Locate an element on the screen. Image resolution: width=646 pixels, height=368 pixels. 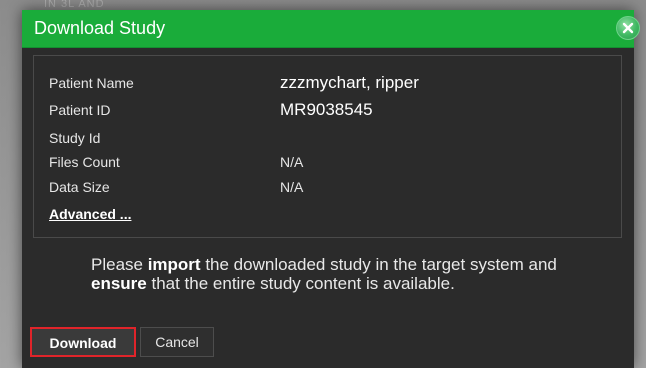
patient-id-row: Patient ID MR9038545 is located at coordinates (329, 110).